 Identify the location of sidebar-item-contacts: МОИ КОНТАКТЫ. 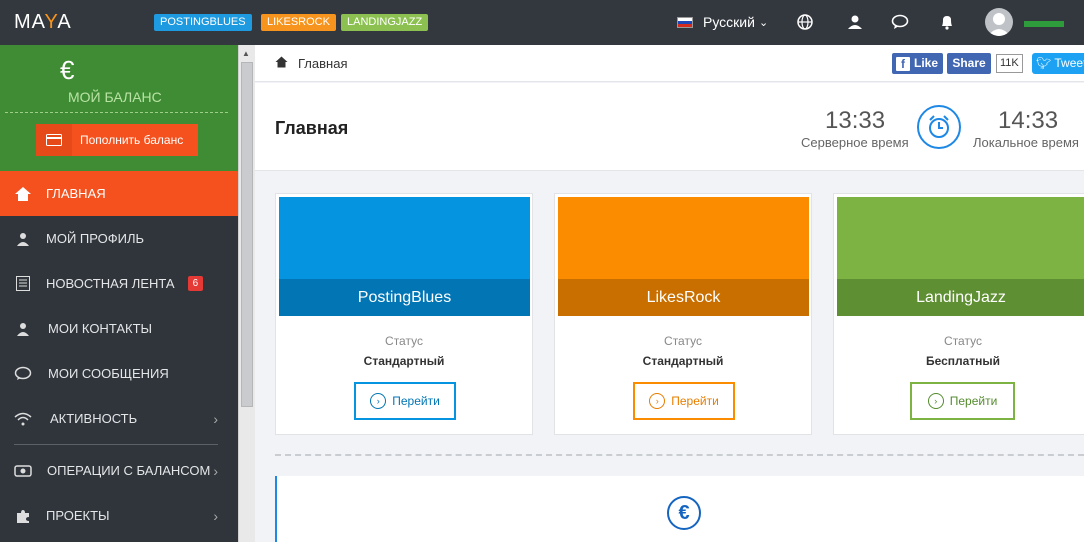
(119, 328).